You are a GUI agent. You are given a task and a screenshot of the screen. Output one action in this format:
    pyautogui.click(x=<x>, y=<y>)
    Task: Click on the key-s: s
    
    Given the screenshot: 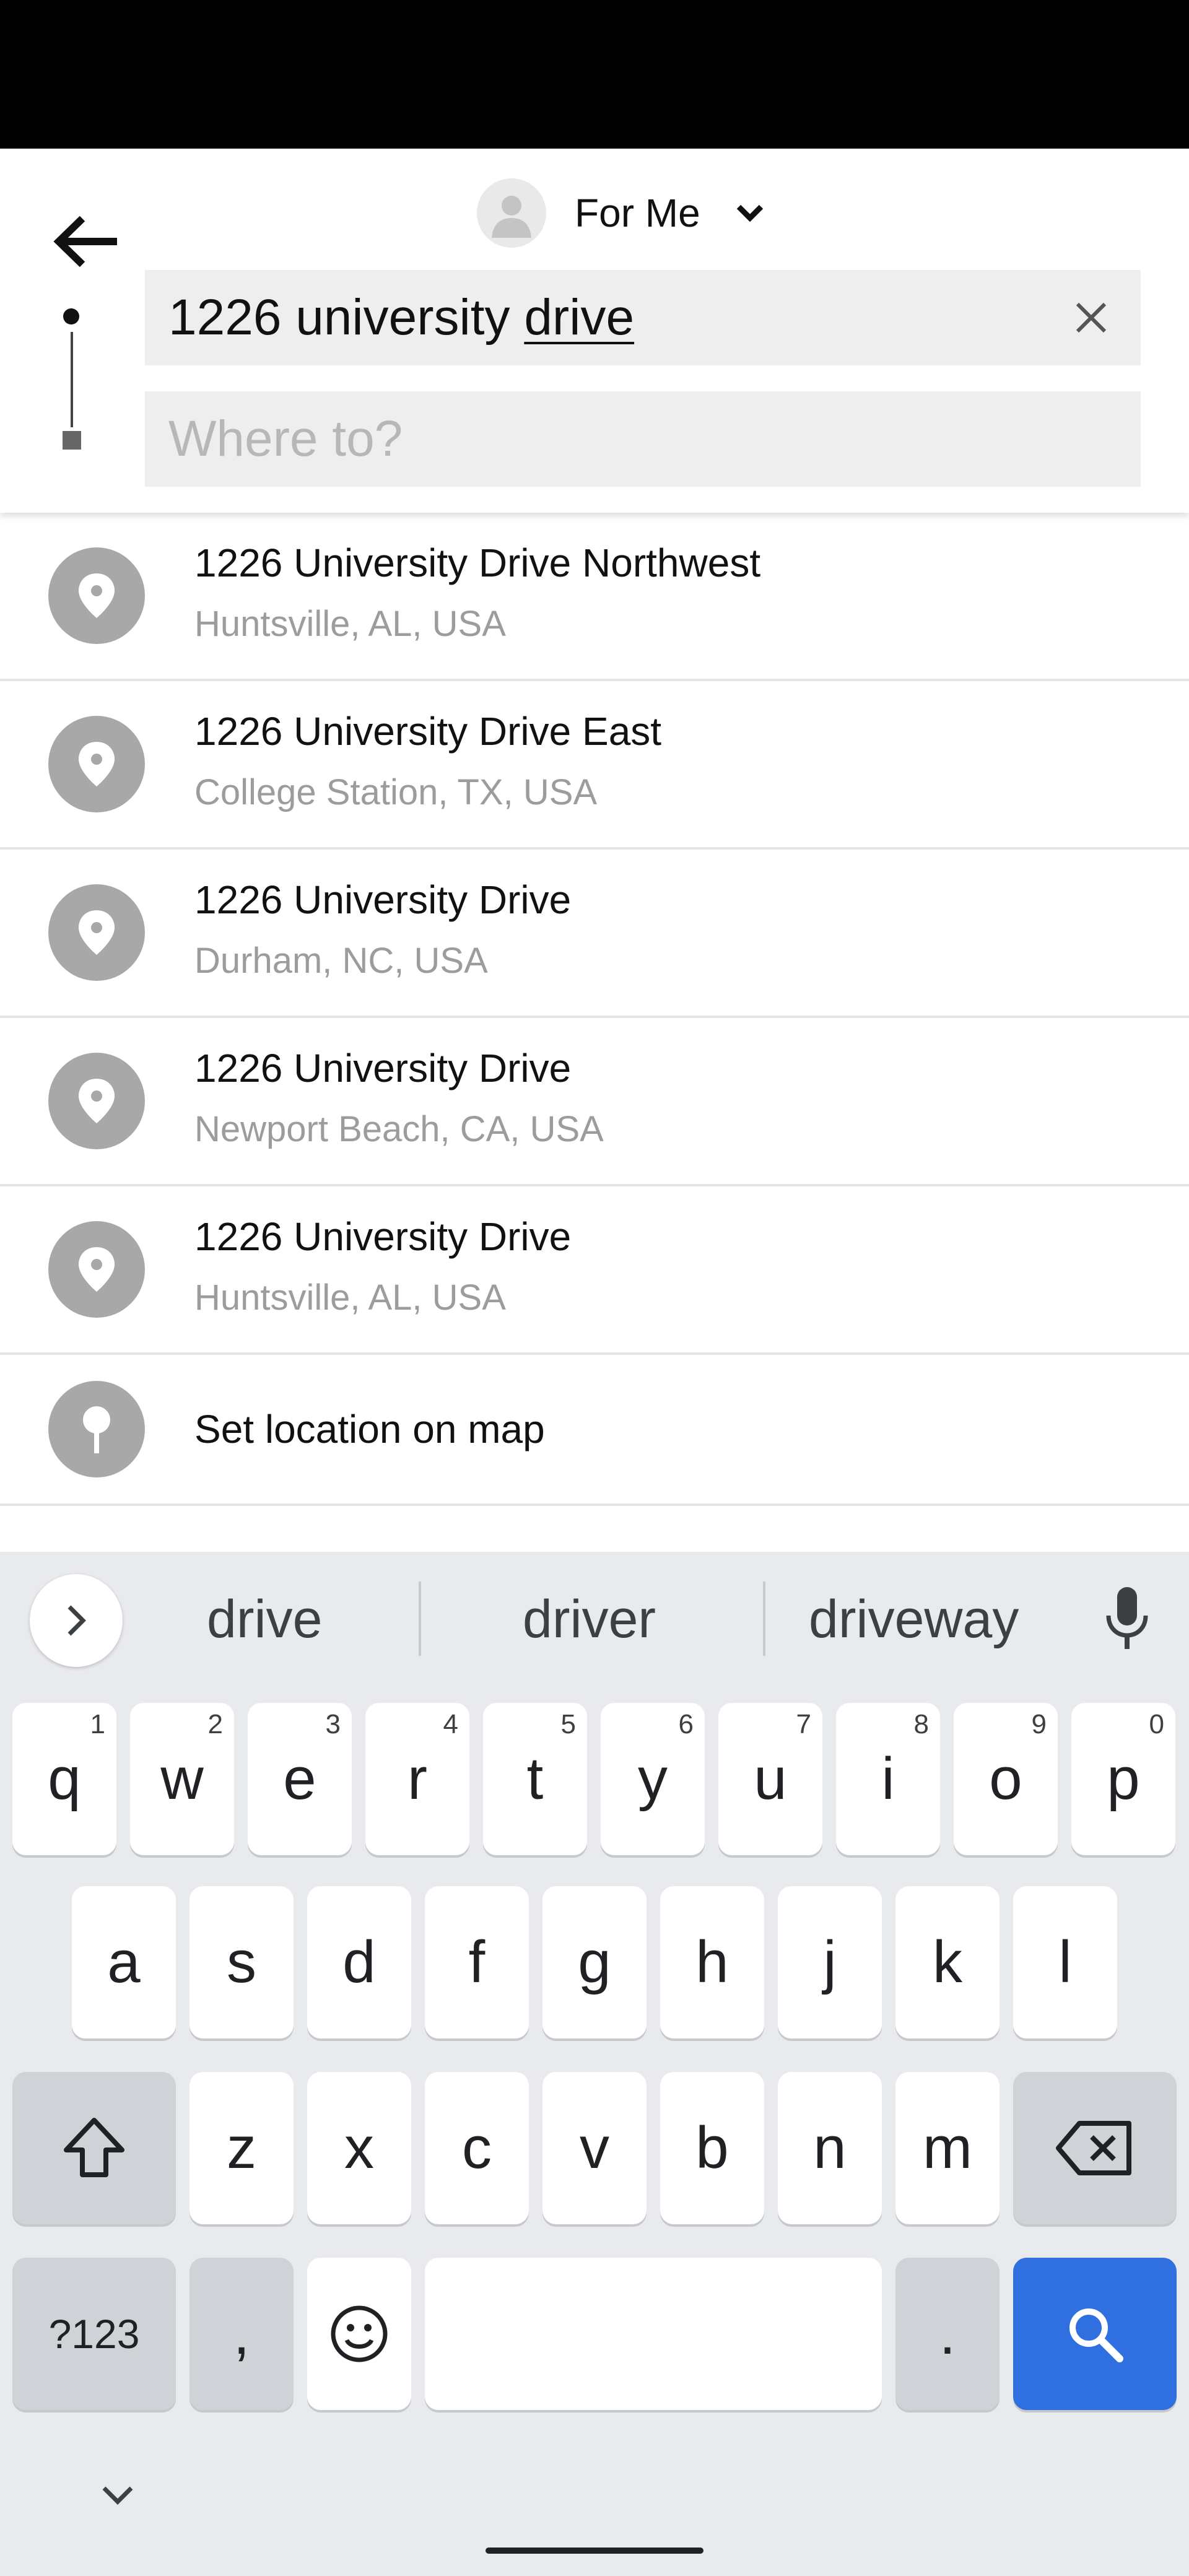 What is the action you would take?
    pyautogui.click(x=241, y=1962)
    